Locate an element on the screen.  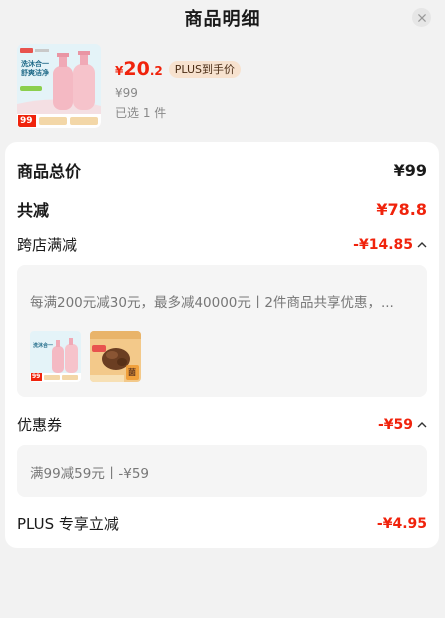
mini-label: 菌 is located at coordinates (132, 372).